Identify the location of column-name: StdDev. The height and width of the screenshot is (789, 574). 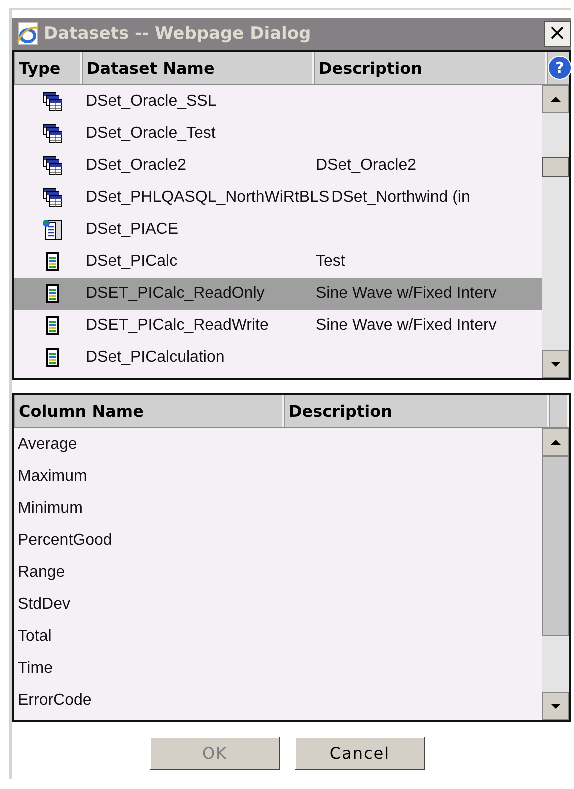
(44, 605).